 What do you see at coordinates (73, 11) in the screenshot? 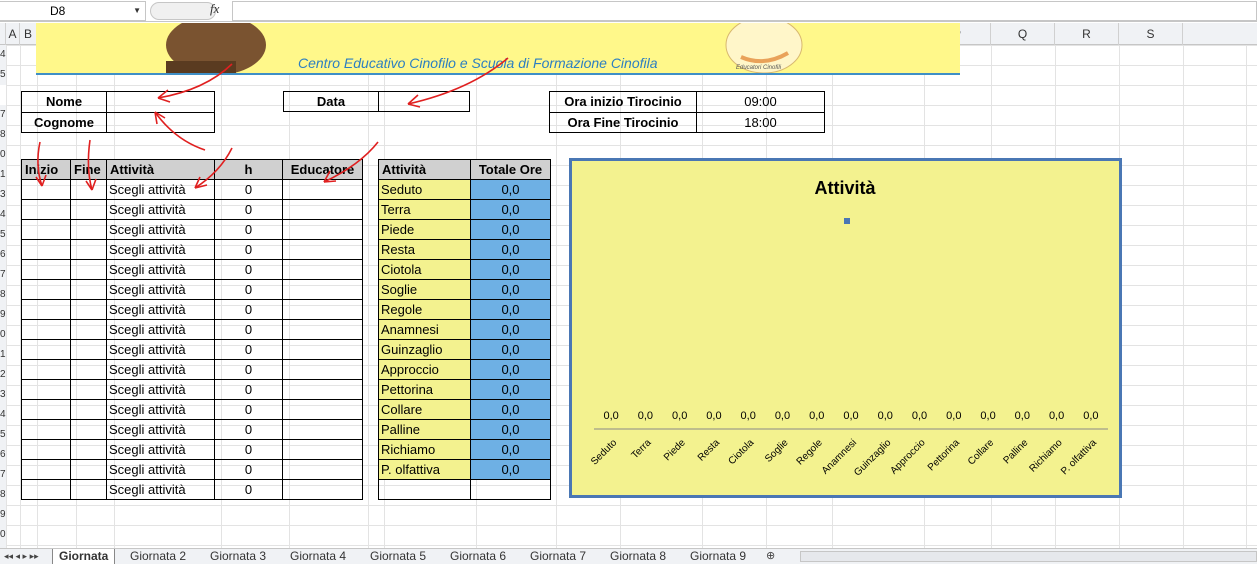
I see `name-box: D8 ▼` at bounding box center [73, 11].